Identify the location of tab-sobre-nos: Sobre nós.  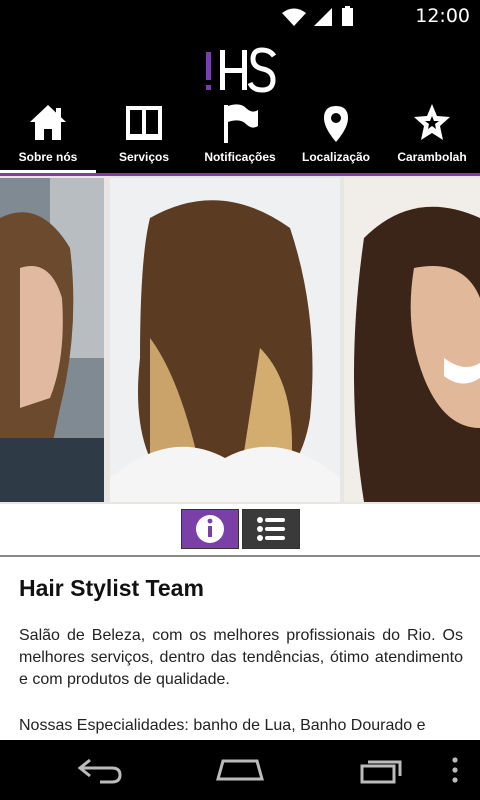
(48, 136).